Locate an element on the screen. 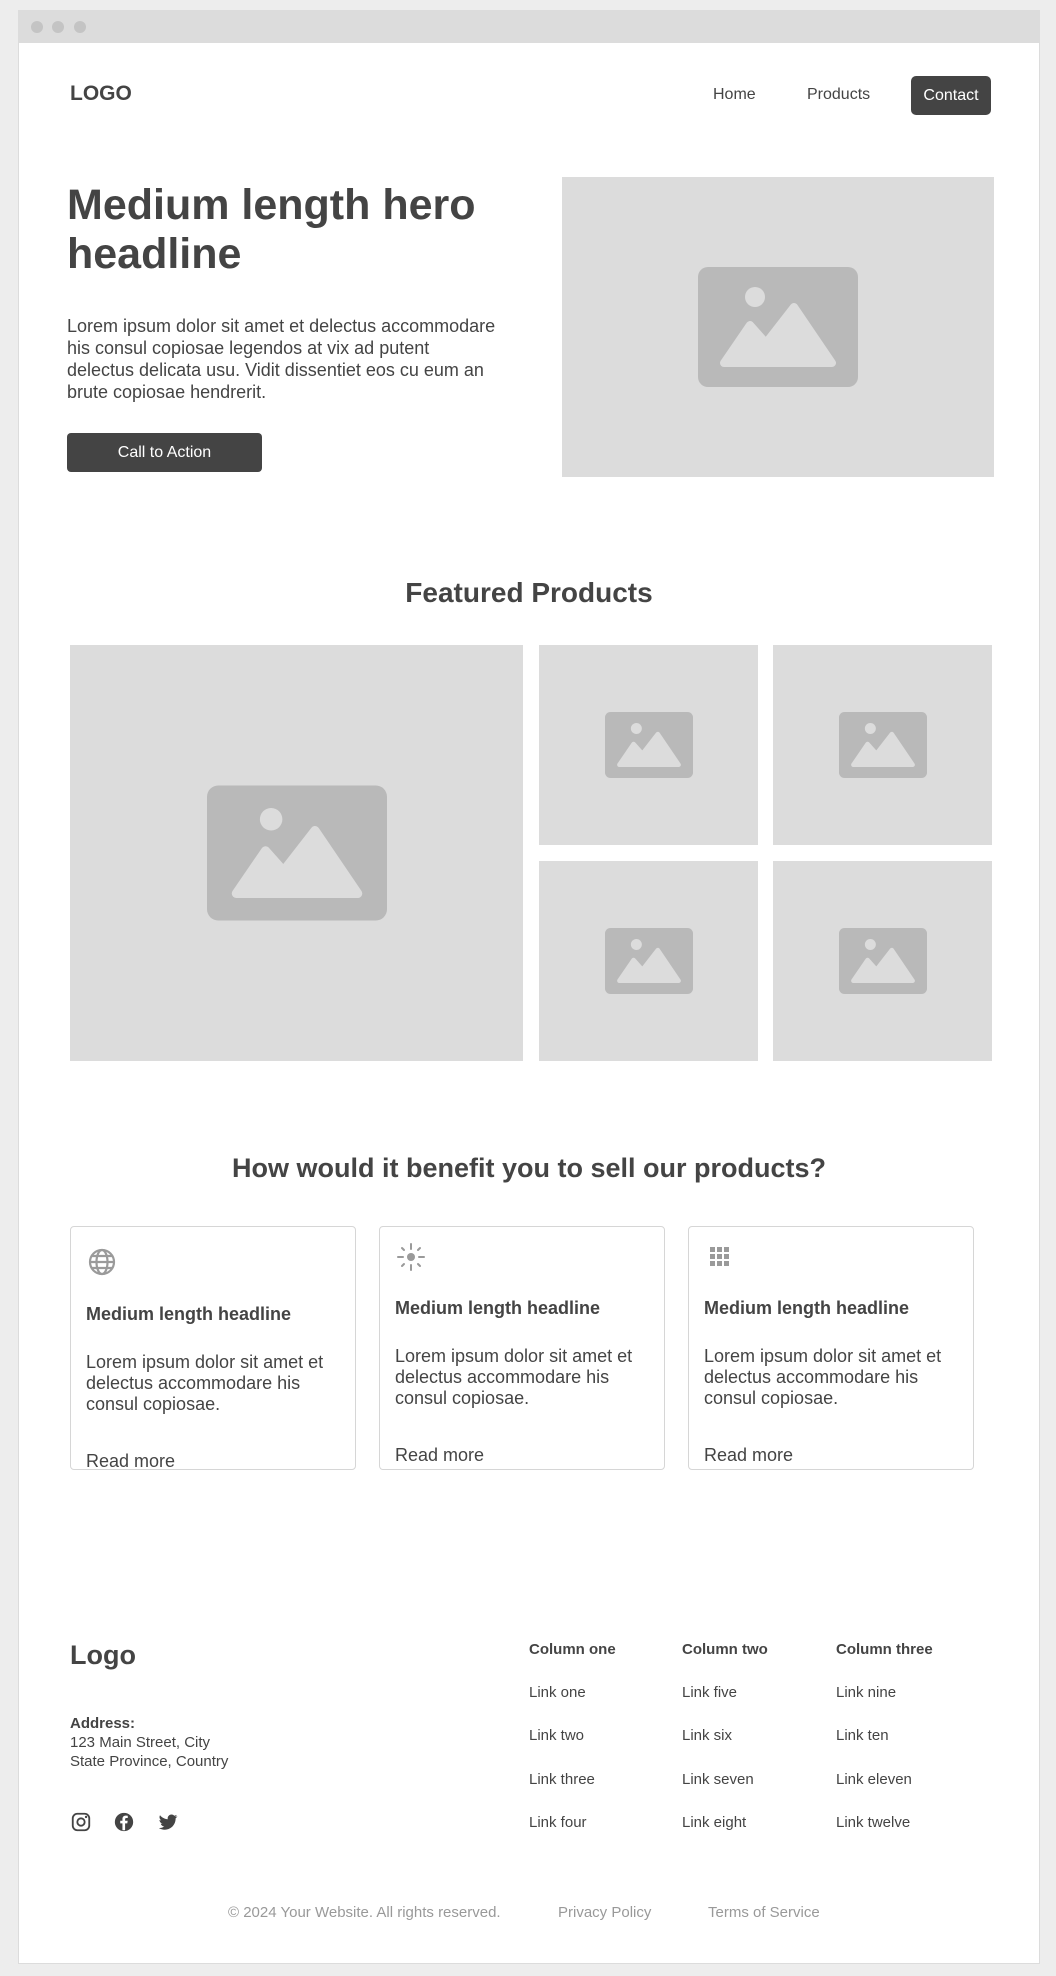  footer-link: Link one is located at coordinates (557, 1692).